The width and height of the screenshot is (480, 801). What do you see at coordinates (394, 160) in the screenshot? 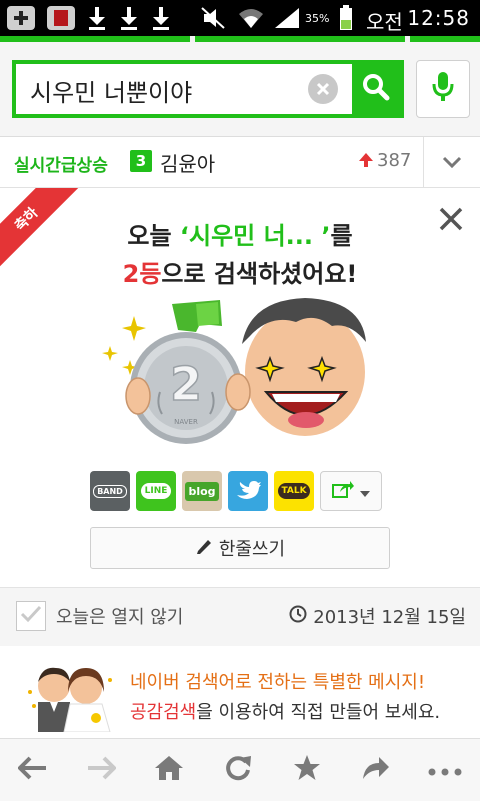
I see `trend-count: 387` at bounding box center [394, 160].